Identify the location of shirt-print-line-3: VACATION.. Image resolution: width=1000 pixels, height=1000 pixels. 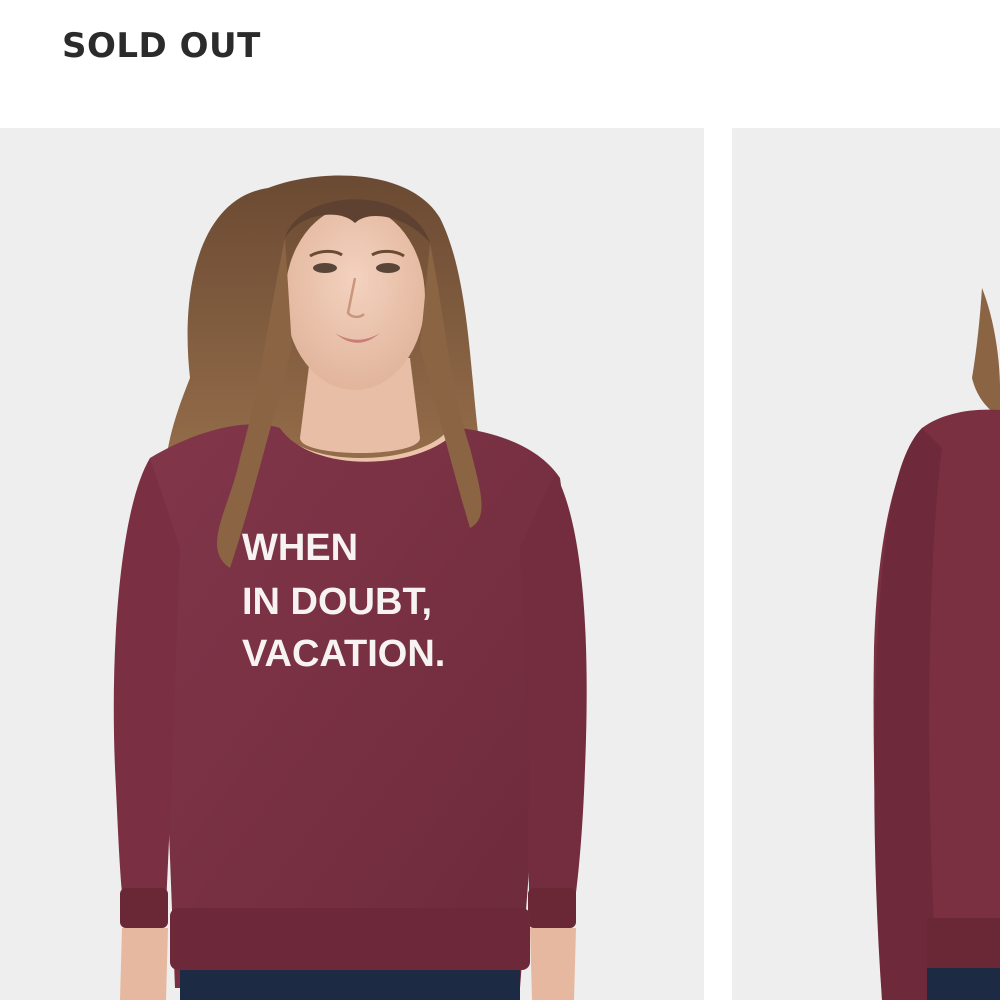
(343, 654).